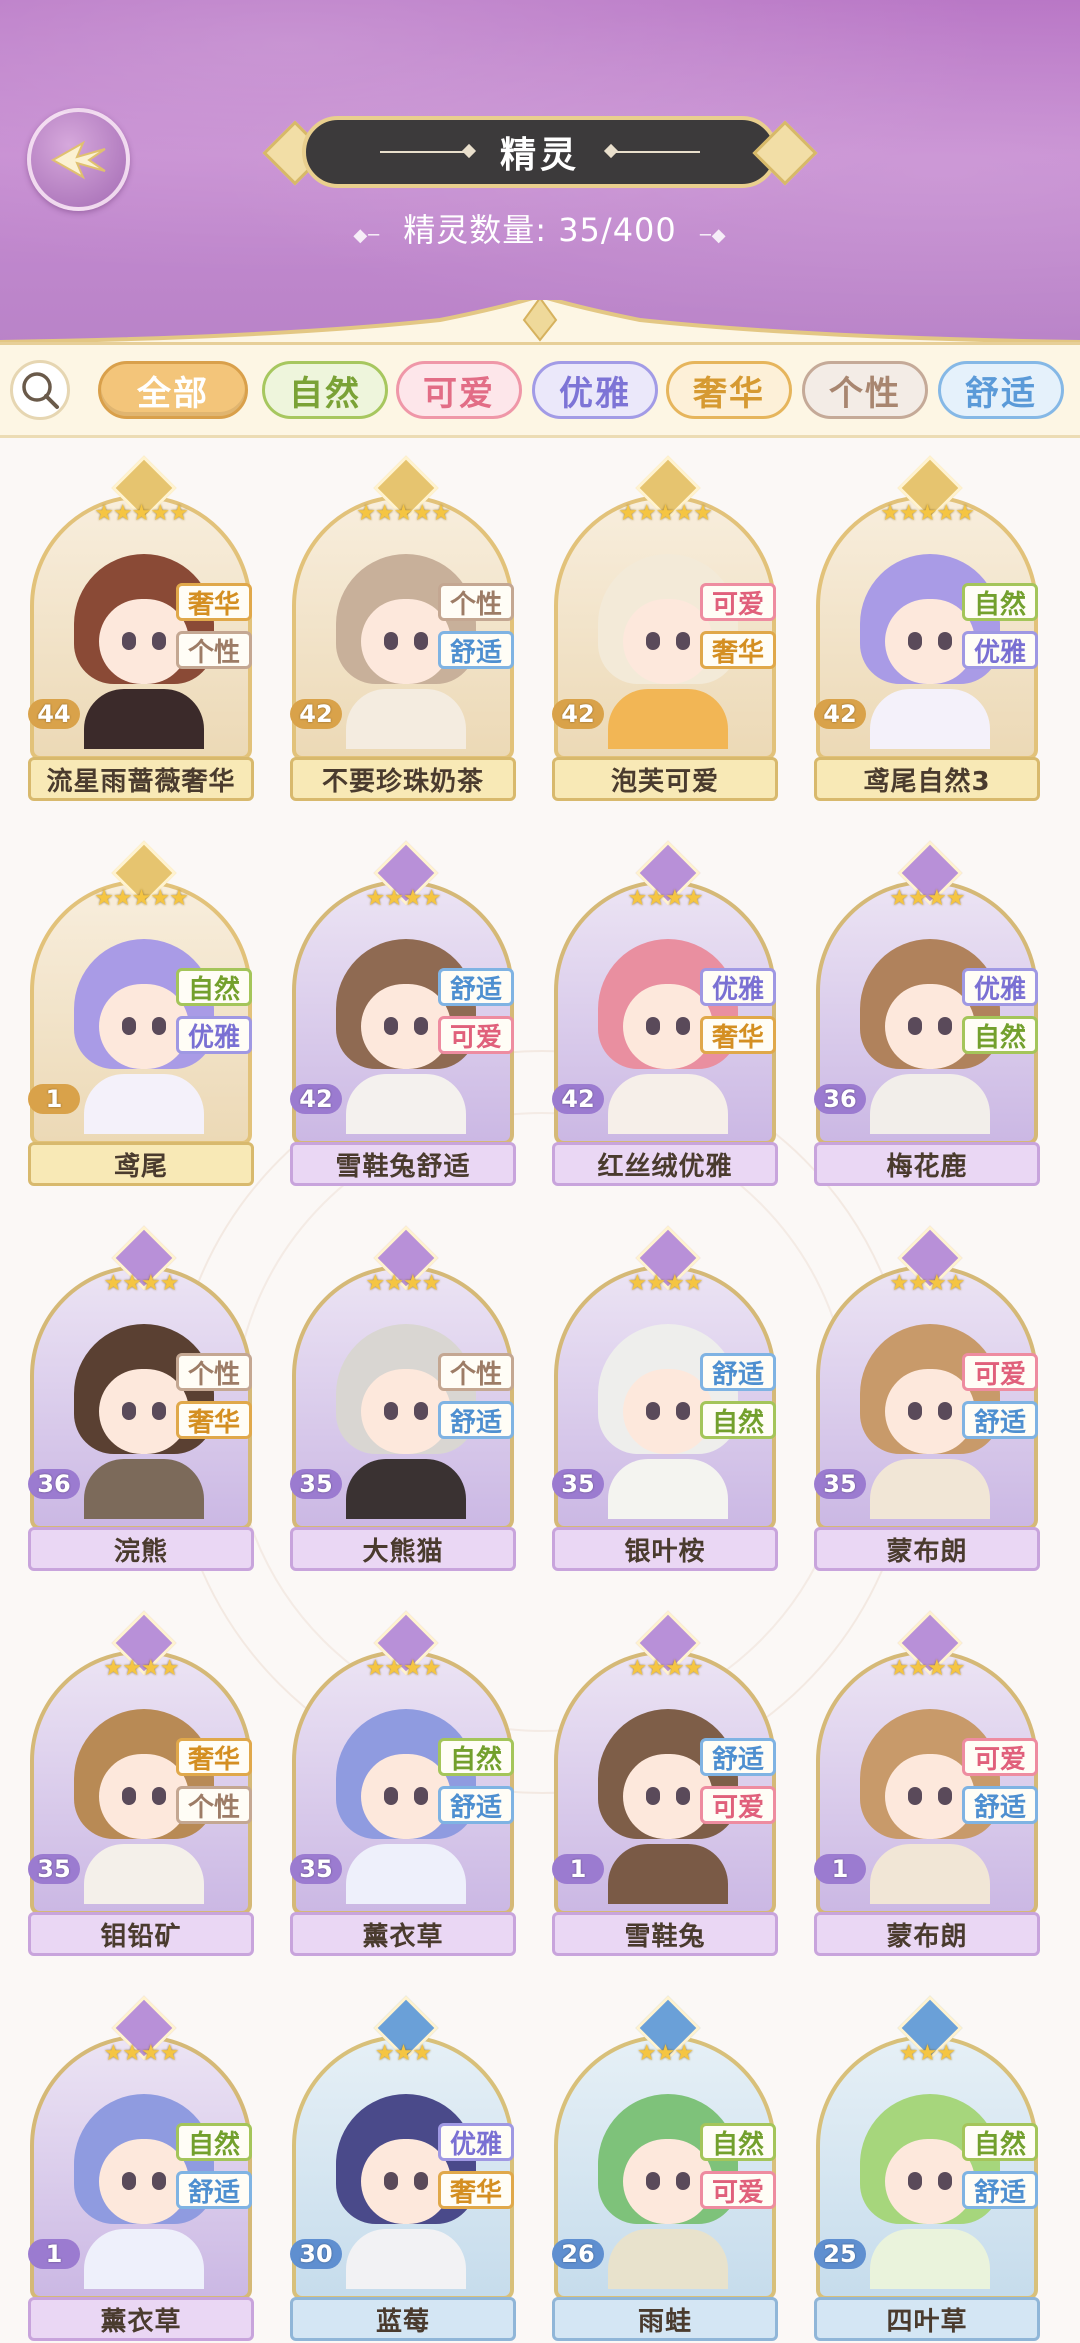  What do you see at coordinates (476, 1372) in the screenshot?
I see `spirit-tag: 个性` at bounding box center [476, 1372].